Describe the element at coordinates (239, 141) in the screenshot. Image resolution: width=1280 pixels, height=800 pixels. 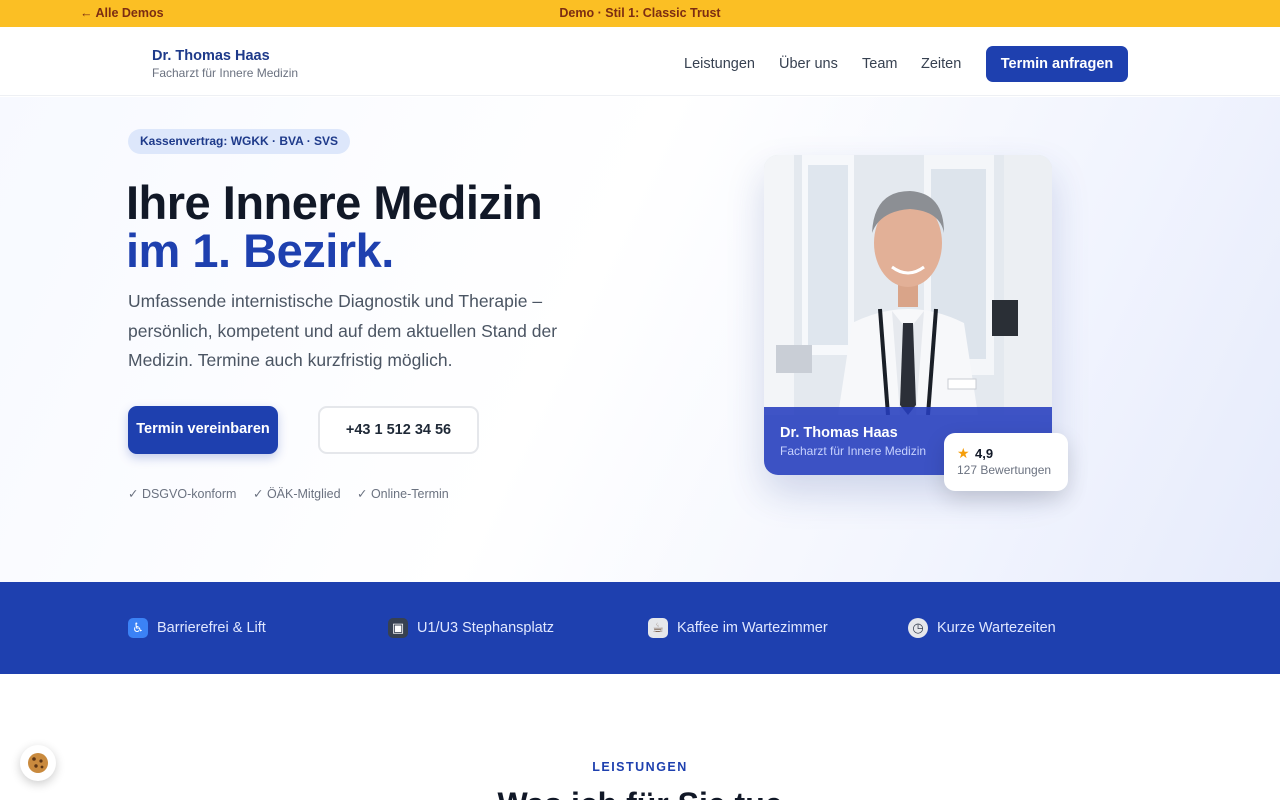
I see `insurance-badge: Kassenvertrag: WGKK · BVA · SVS` at that location.